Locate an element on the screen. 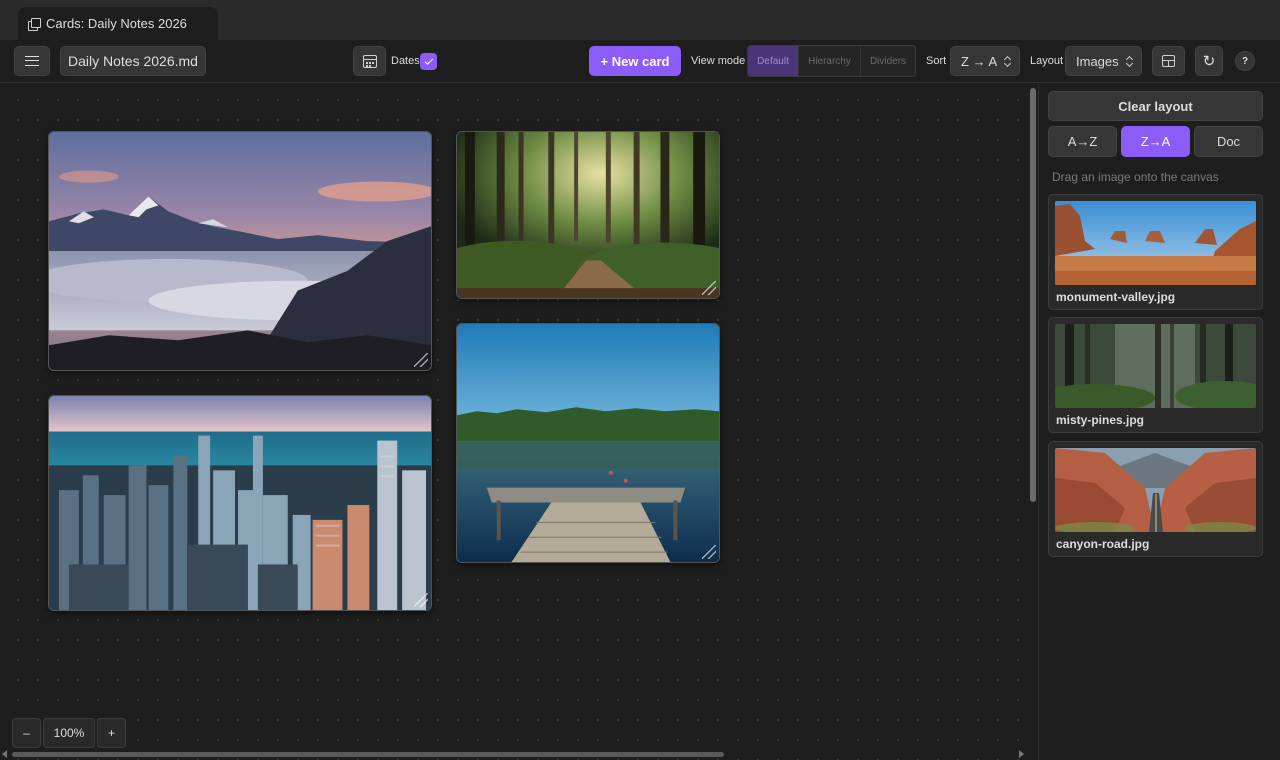  vertical-scrollbar is located at coordinates (1033, 295).